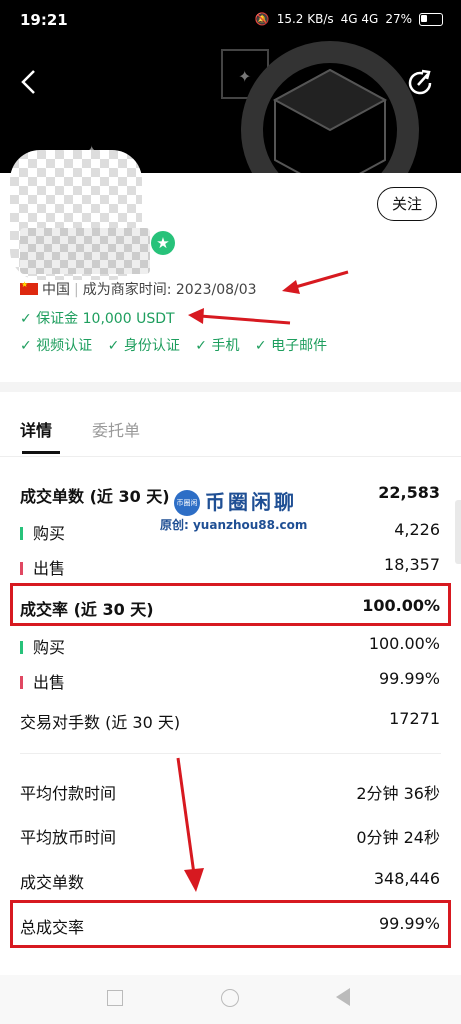  I want to click on country: 中国, so click(56, 290).